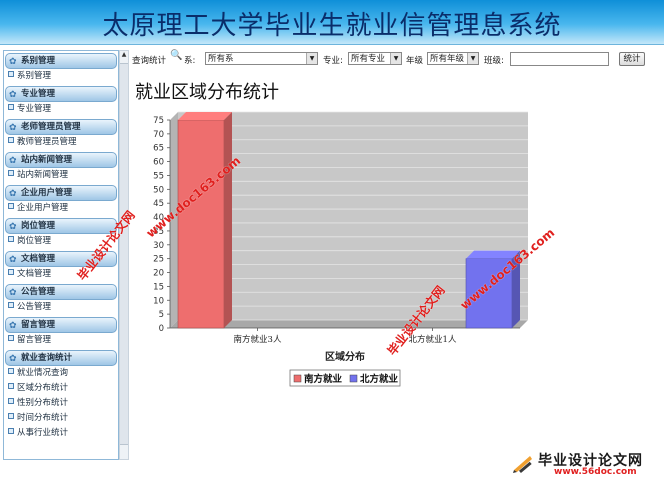 This screenshot has width=664, height=481. I want to click on major-select: 所有专业 ▼, so click(375, 58).